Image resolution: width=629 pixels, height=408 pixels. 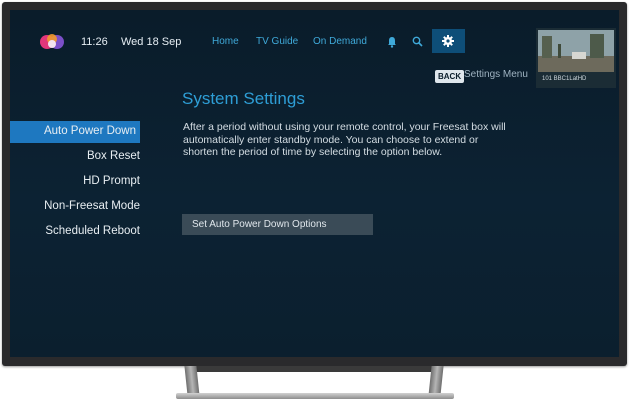 I want to click on sidebar-item-box-reset: Box Reset, so click(x=113, y=156).